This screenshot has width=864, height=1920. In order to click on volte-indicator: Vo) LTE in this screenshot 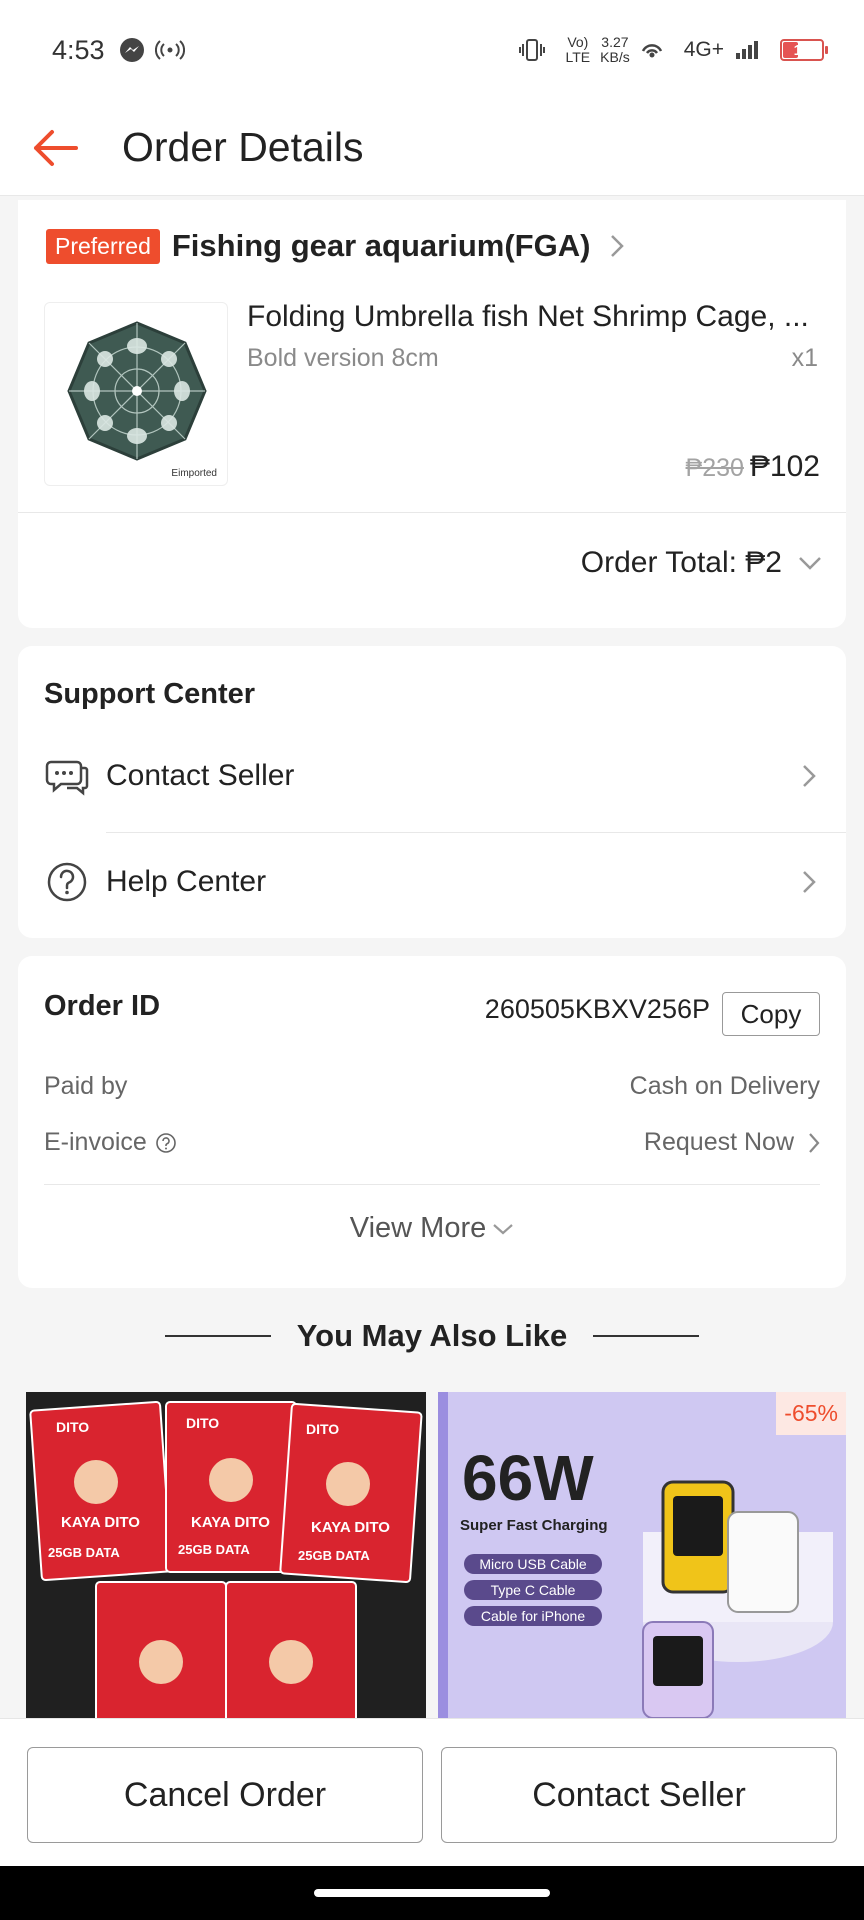, I will do `click(578, 50)`.